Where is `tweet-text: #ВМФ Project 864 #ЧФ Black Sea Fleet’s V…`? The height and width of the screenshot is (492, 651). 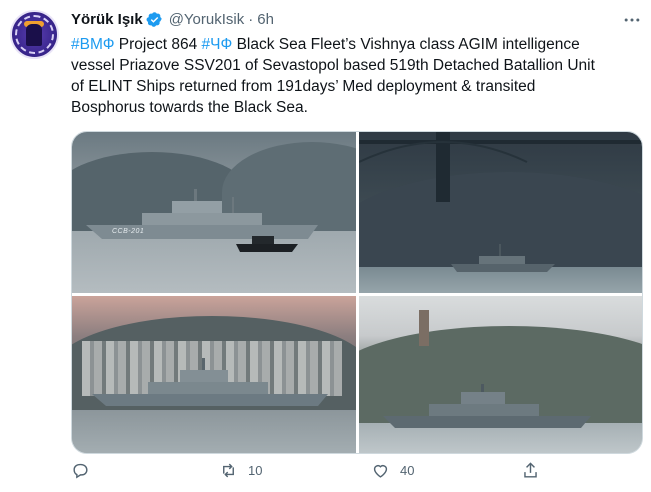 tweet-text: #ВМФ Project 864 #ЧФ Black Sea Fleet’s V… is located at coordinates (351, 76).